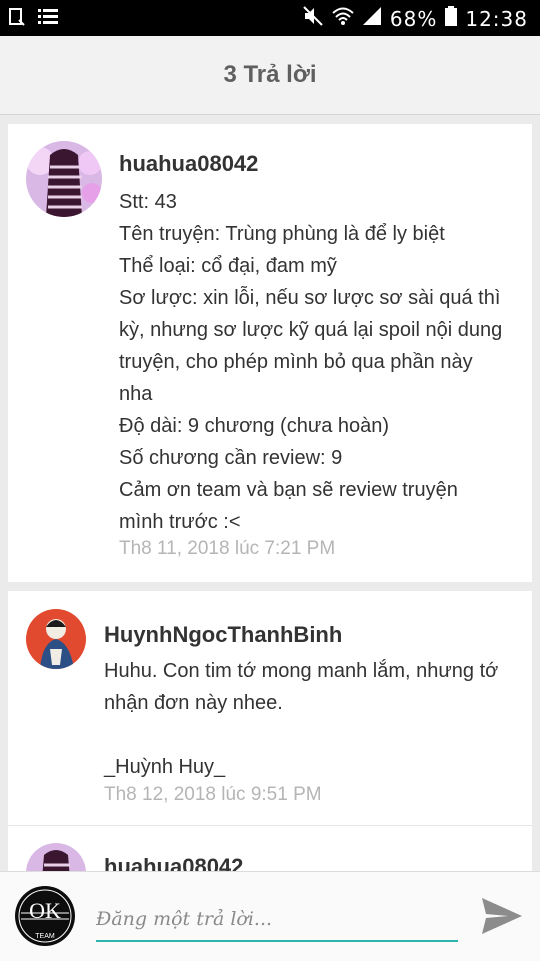 This screenshot has height=961, width=540. I want to click on reply-line: Huhu. Con tim tớ mong manh lắm, nhưng tớ, so click(301, 671).